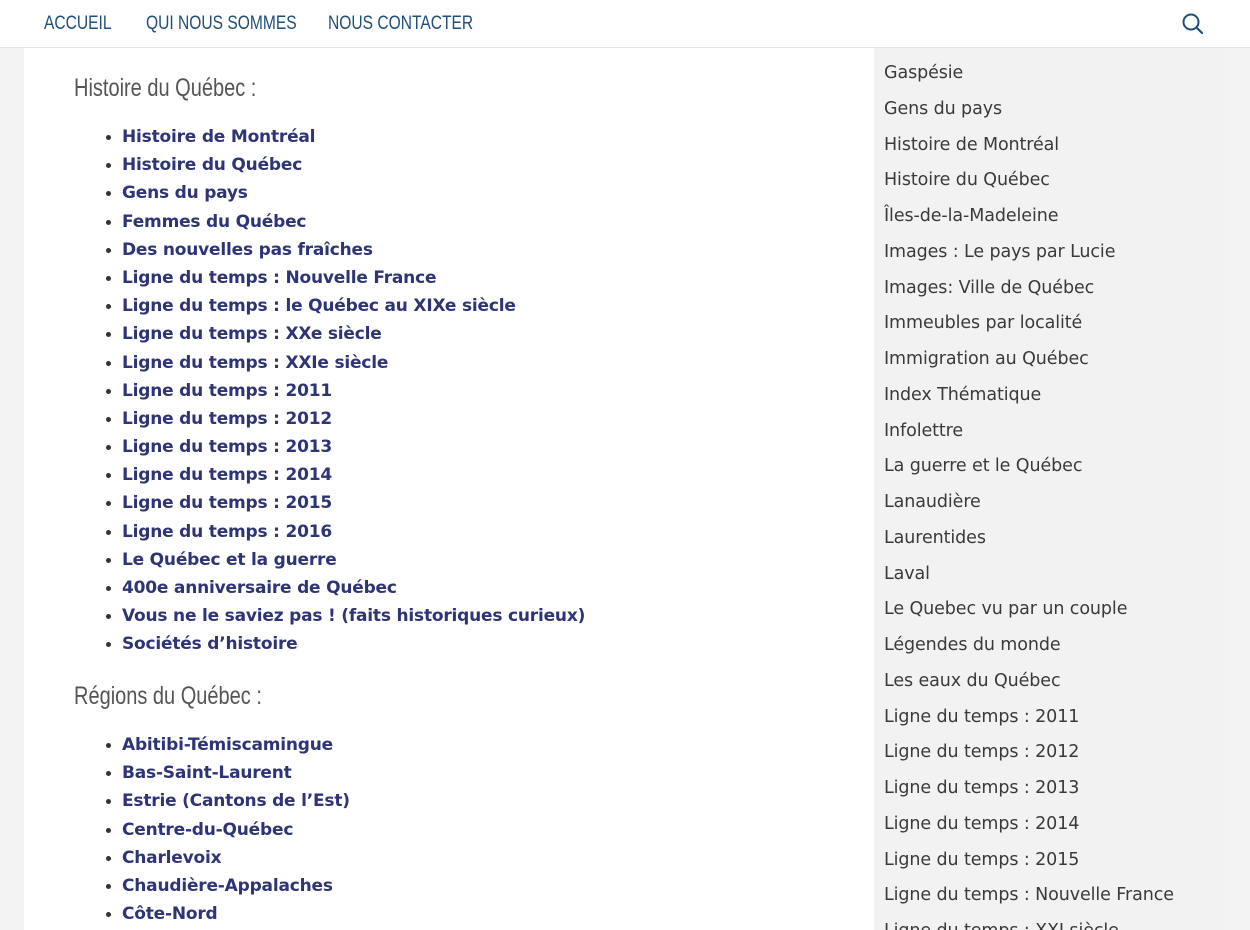  What do you see at coordinates (1238, 489) in the screenshot?
I see `right-gutter` at bounding box center [1238, 489].